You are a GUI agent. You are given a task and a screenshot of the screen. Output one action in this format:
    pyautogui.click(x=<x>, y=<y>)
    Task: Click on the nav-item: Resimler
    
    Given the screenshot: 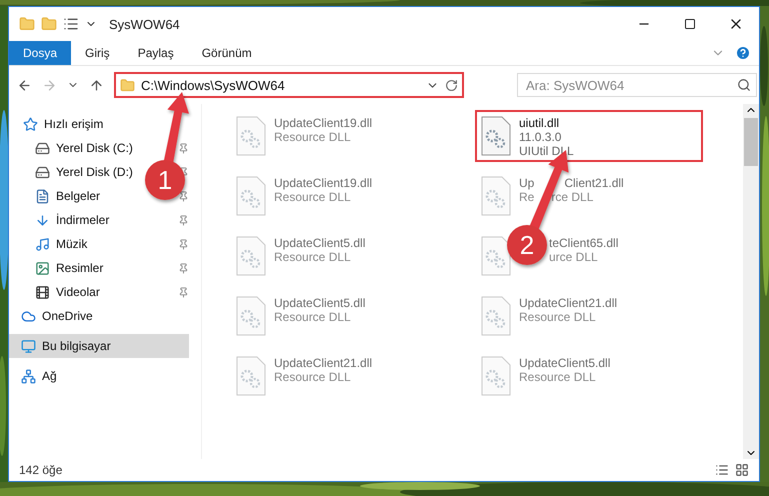 What is the action you would take?
    pyautogui.click(x=58, y=268)
    